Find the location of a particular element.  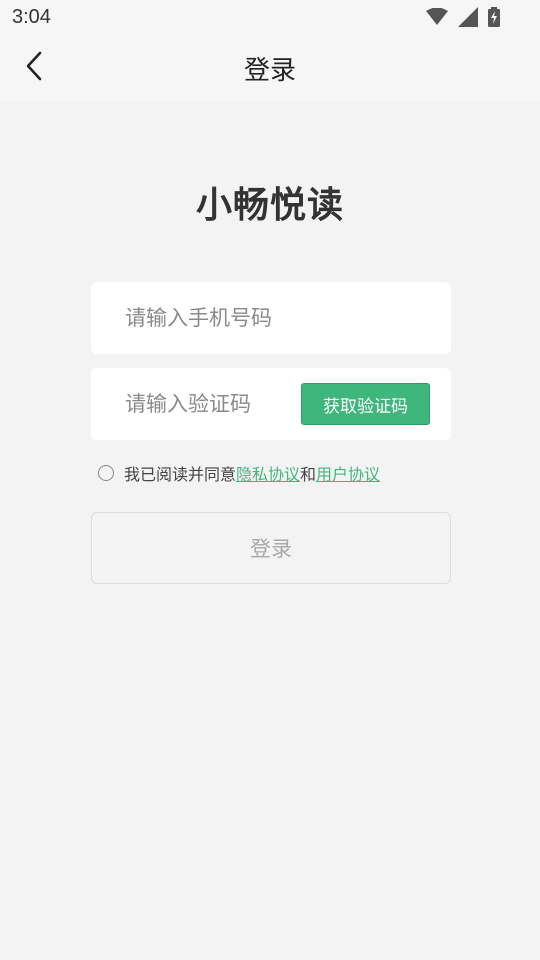

status-time: 3:04 is located at coordinates (31, 17).